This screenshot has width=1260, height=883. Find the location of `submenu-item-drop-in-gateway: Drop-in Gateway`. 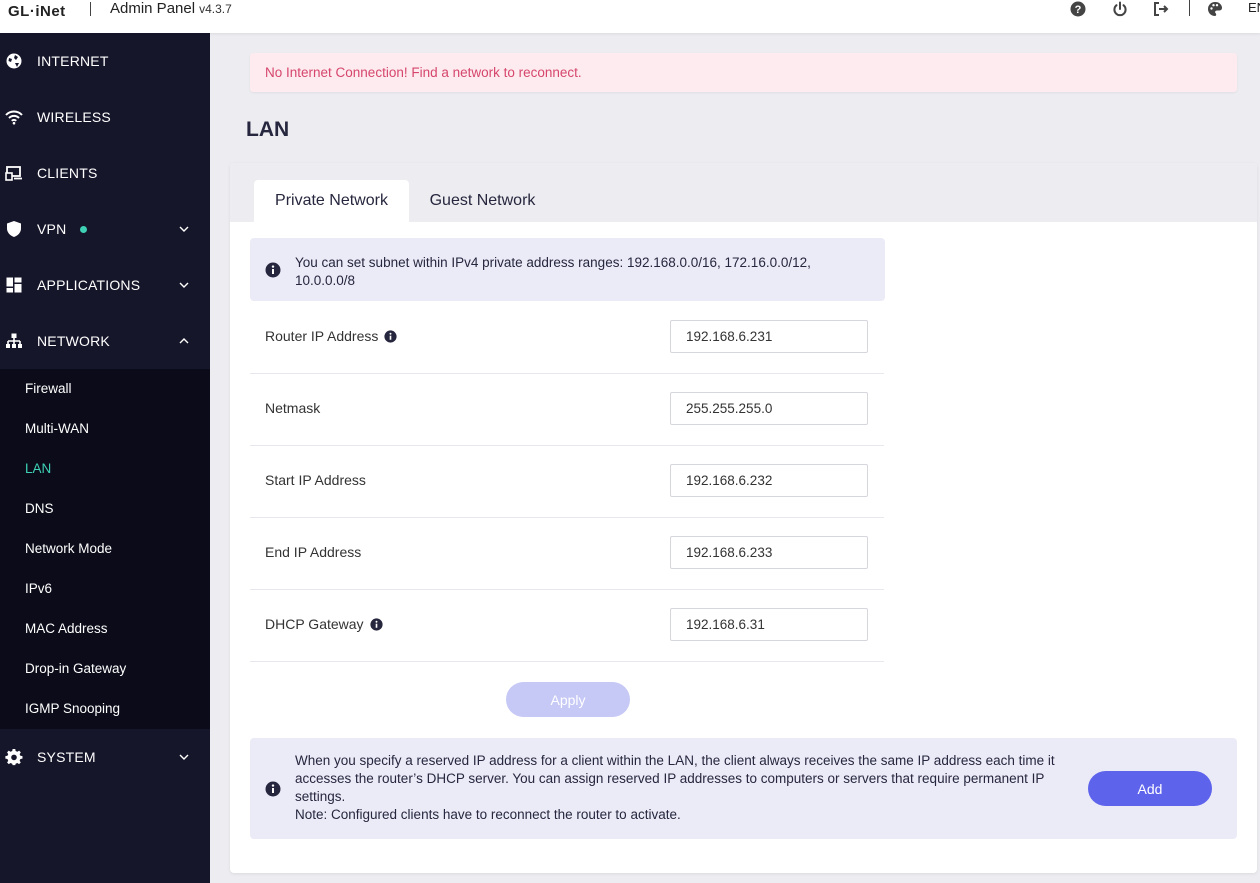

submenu-item-drop-in-gateway: Drop-in Gateway is located at coordinates (75, 668).